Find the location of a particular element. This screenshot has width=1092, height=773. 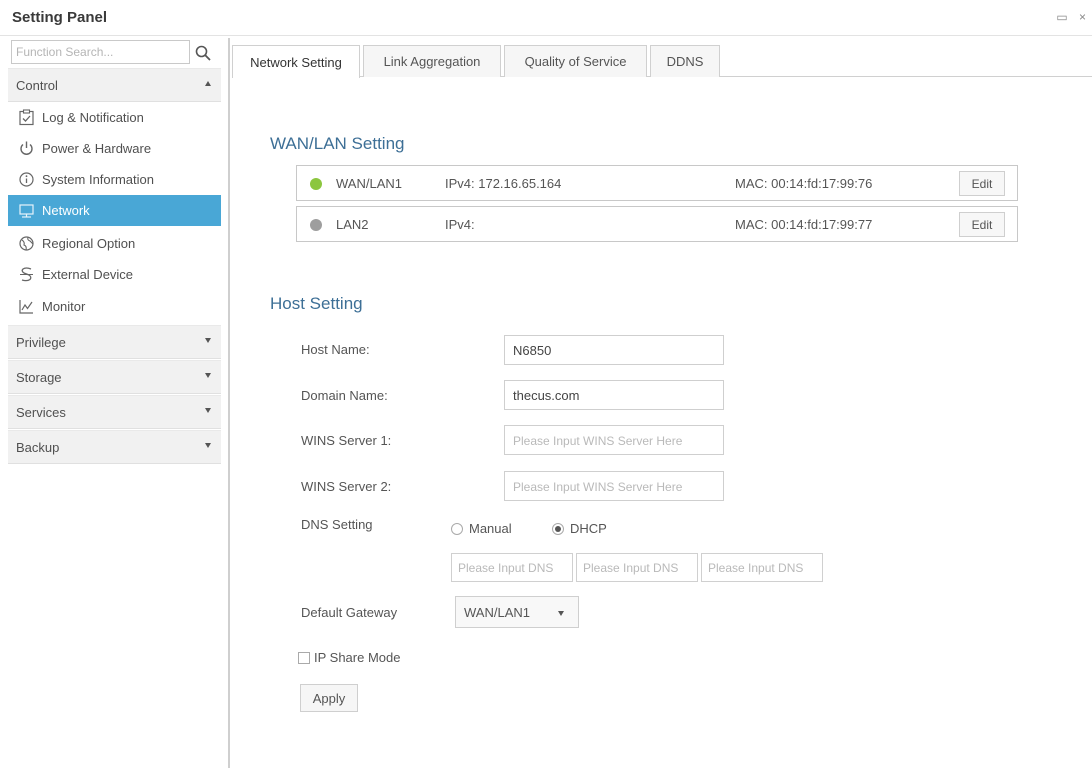

host-section-title: Host Setting is located at coordinates (316, 303).